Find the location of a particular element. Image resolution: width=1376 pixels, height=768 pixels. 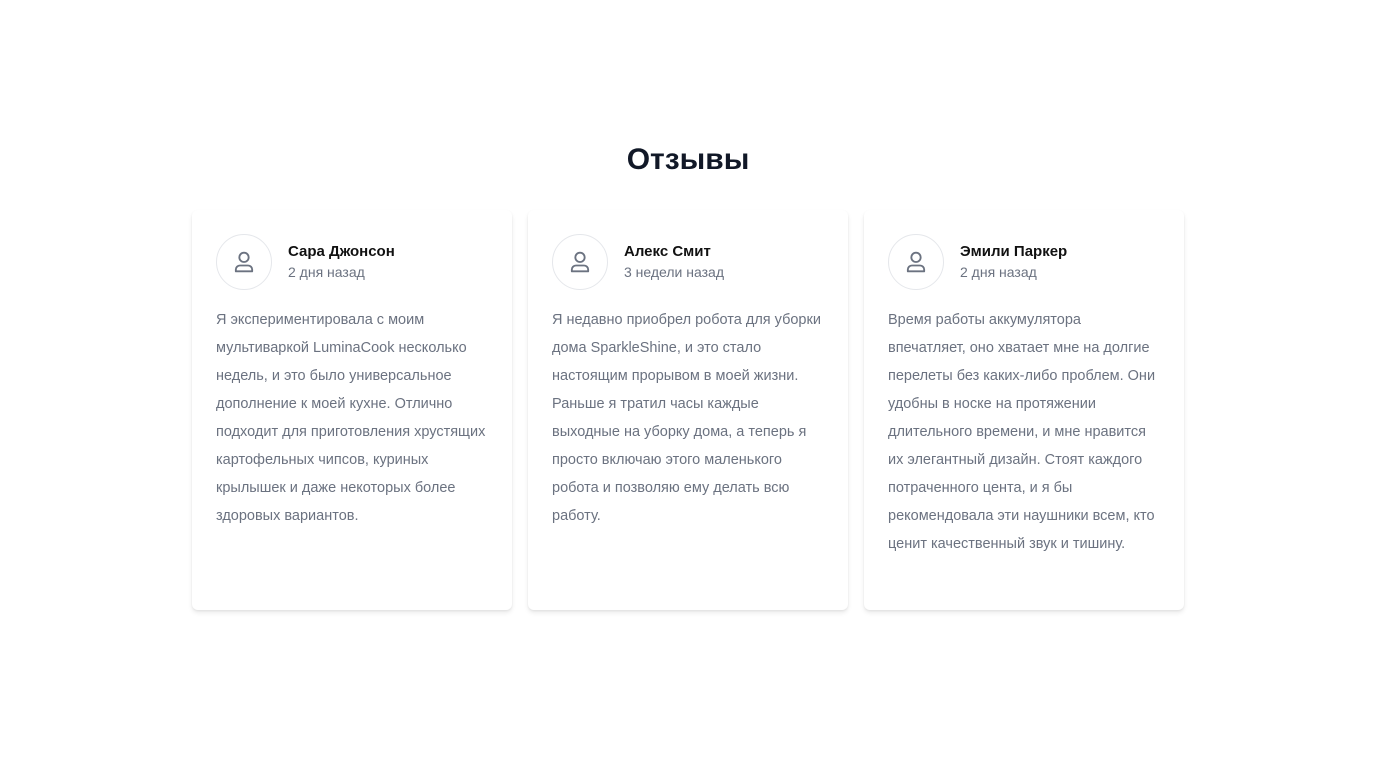

review-header: Алекс Смит 3 недели назад is located at coordinates (688, 262).